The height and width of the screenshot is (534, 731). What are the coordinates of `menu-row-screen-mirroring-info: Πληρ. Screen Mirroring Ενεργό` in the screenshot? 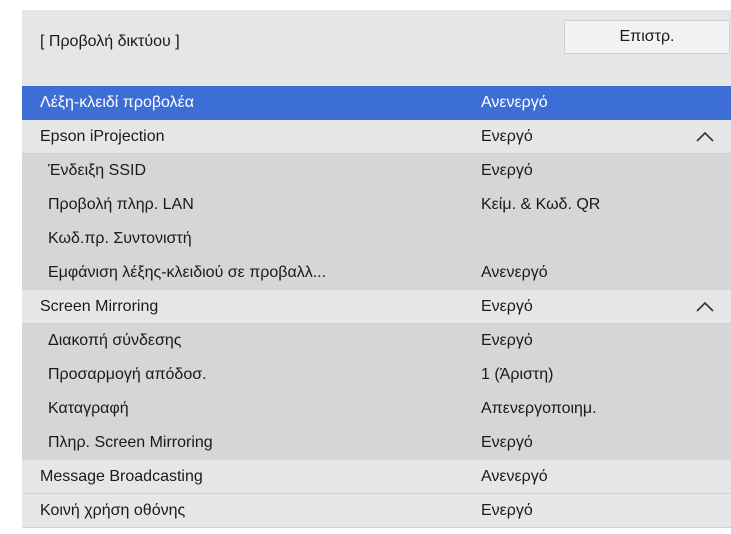 It's located at (376, 443).